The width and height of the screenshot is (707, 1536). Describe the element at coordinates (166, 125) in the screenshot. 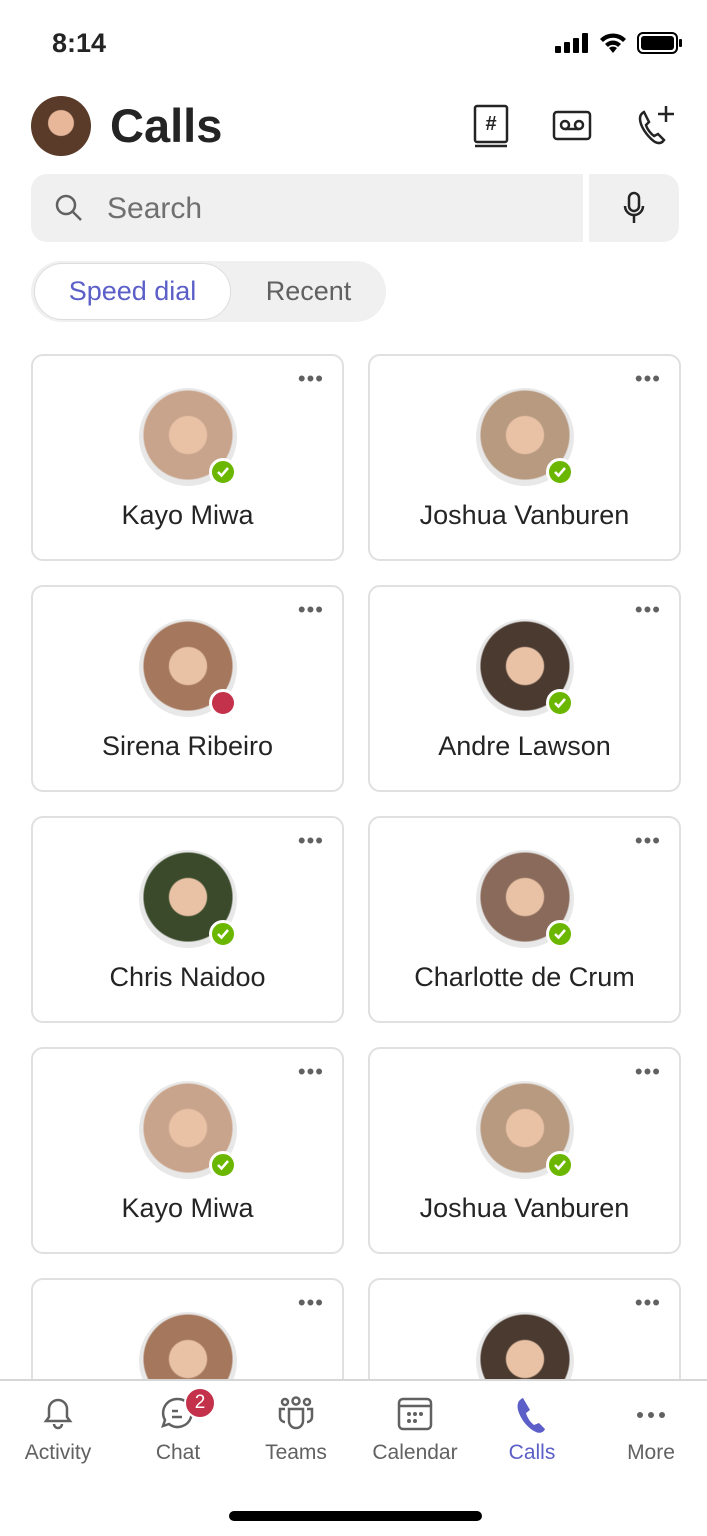

I see `page-title: Calls` at that location.